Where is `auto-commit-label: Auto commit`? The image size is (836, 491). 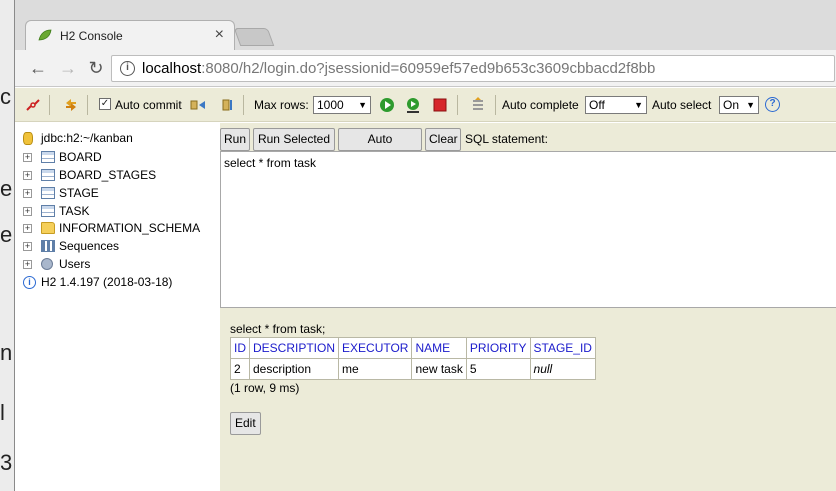
auto-commit-label: Auto commit is located at coordinates (148, 105).